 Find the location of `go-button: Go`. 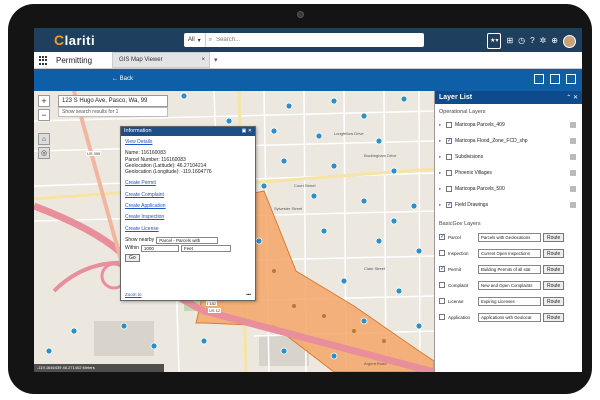

go-button: Go is located at coordinates (132, 258).